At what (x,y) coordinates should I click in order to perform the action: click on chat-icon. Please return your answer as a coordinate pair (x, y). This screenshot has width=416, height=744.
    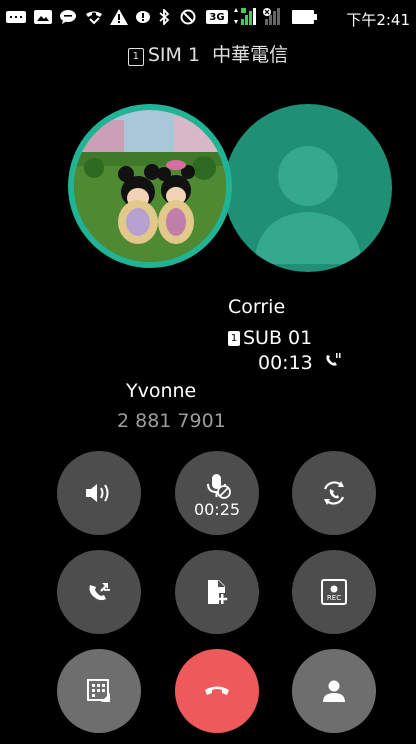
    Looking at the image, I should click on (68, 17).